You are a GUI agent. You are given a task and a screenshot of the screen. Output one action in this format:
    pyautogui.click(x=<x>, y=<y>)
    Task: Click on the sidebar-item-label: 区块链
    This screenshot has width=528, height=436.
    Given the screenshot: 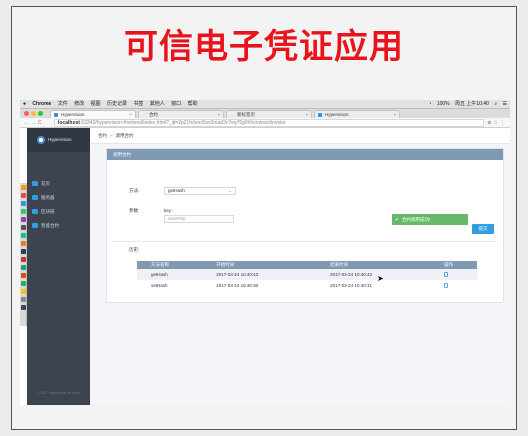 What is the action you would take?
    pyautogui.click(x=48, y=211)
    